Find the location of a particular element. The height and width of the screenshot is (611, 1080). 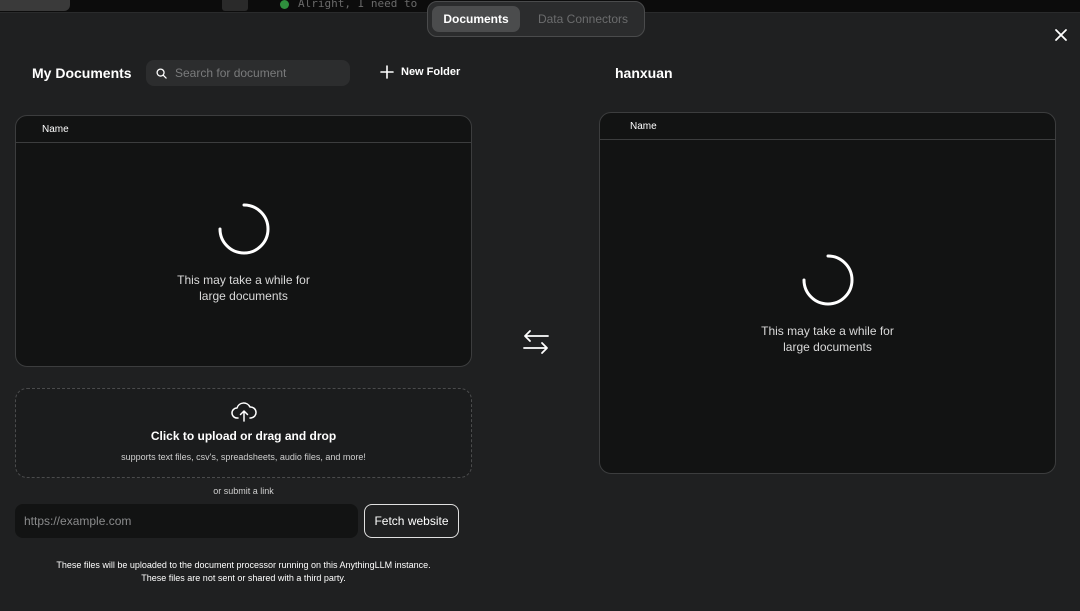

search-field is located at coordinates (248, 73).